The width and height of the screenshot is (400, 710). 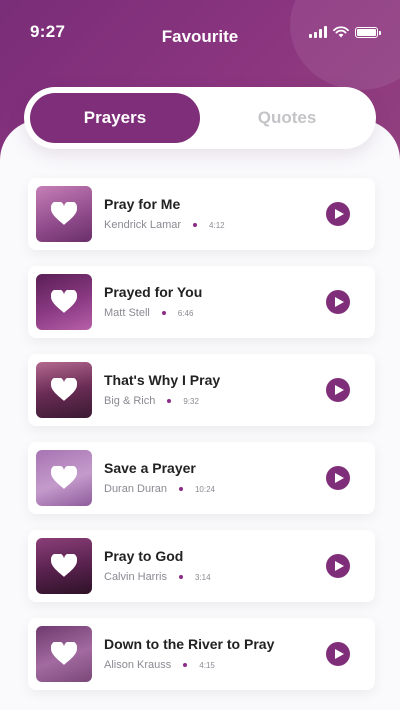 I want to click on segmented-control: Prayers Quotes, so click(x=200, y=118).